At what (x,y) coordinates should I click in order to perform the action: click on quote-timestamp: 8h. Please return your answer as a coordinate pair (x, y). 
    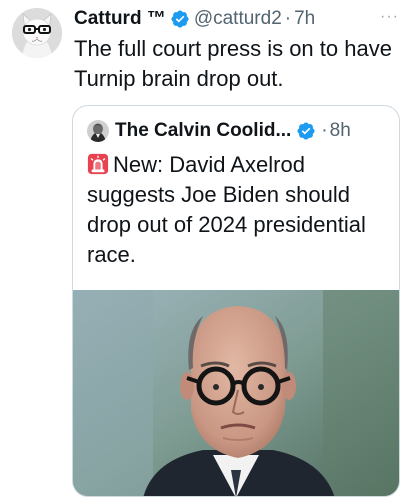
    Looking at the image, I should click on (340, 131).